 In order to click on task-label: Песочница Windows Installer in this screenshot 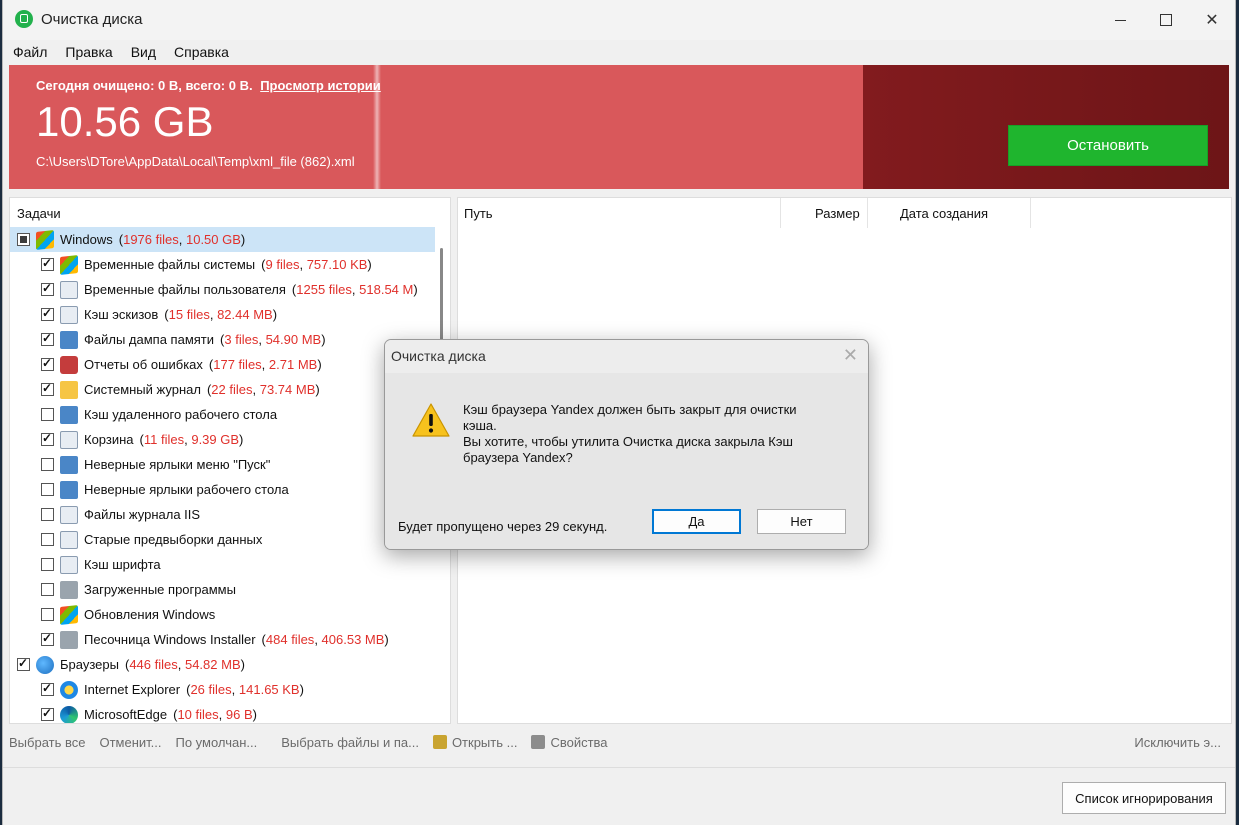, I will do `click(170, 639)`.